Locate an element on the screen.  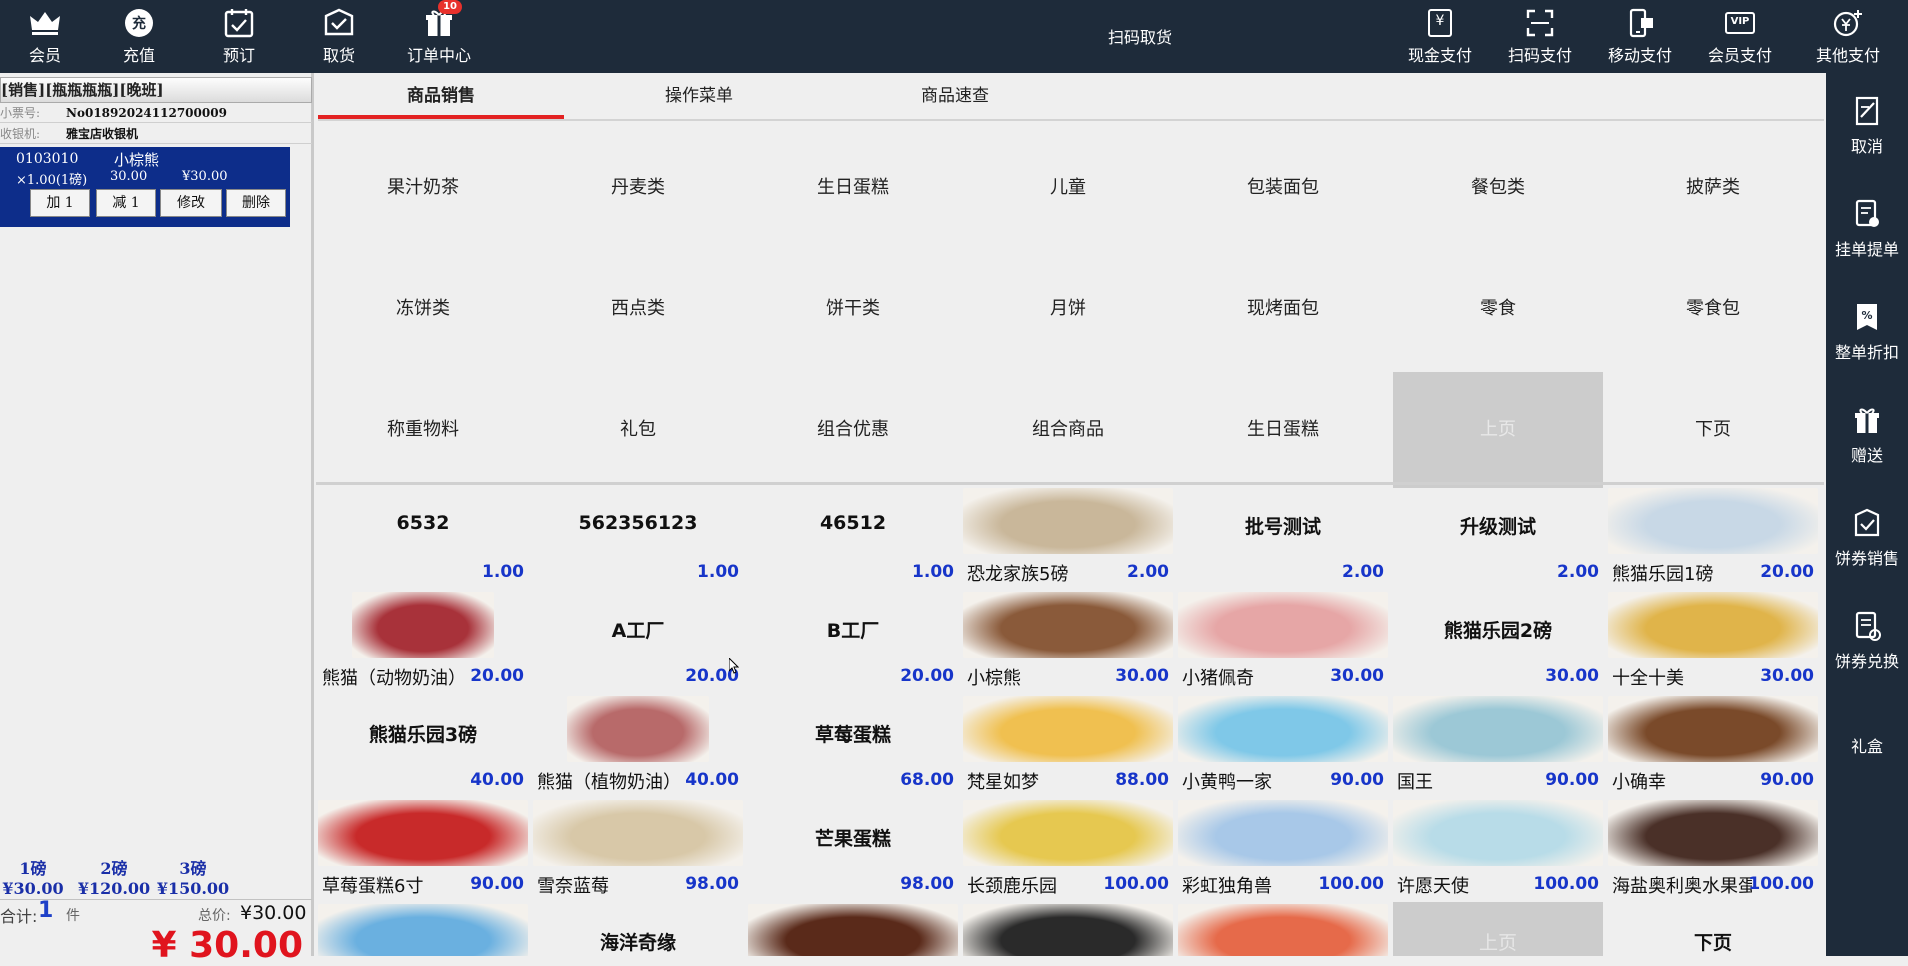
product-tile: 小确幸 90.00 is located at coordinates (1713, 745).